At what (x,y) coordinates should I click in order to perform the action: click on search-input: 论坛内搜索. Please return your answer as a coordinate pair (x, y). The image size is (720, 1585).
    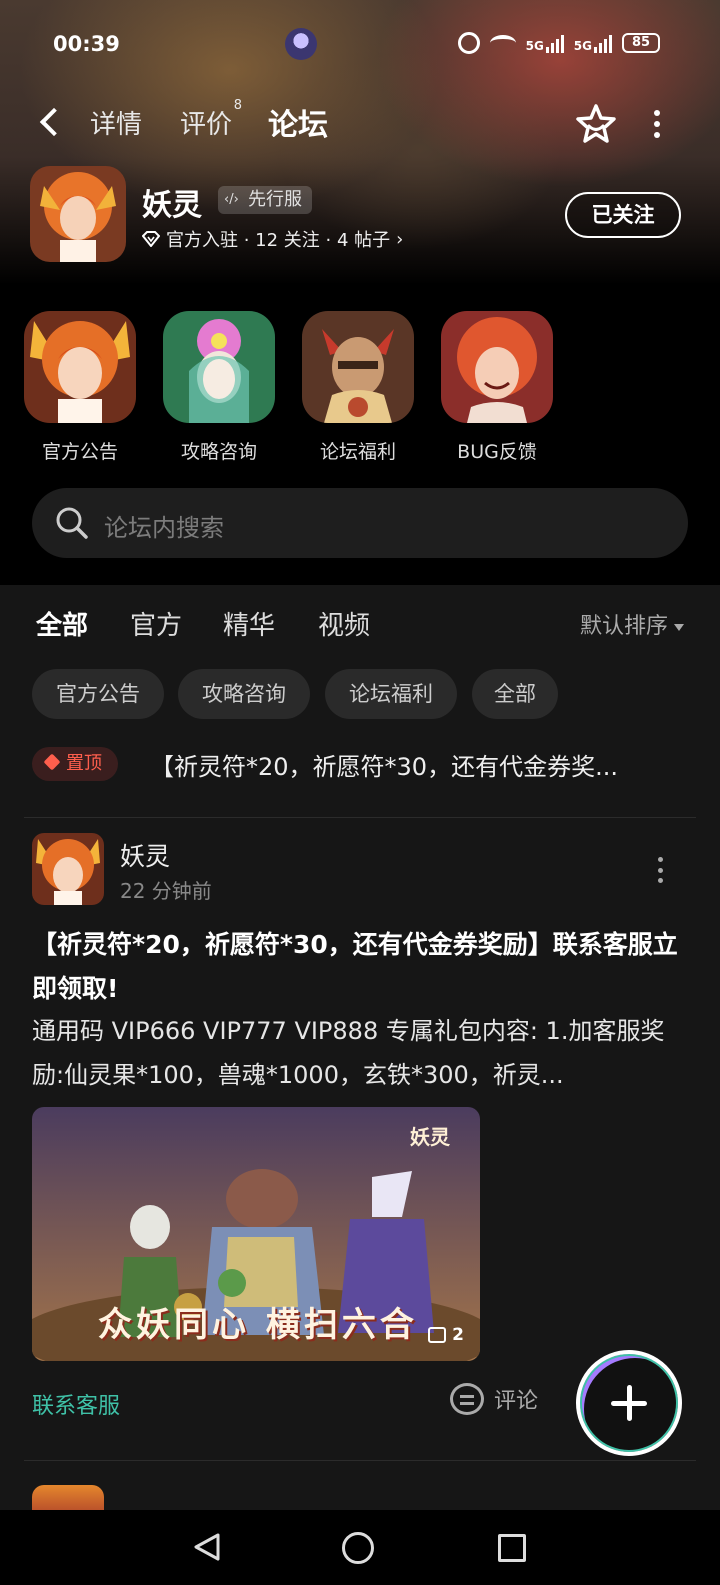
    Looking at the image, I should click on (164, 525).